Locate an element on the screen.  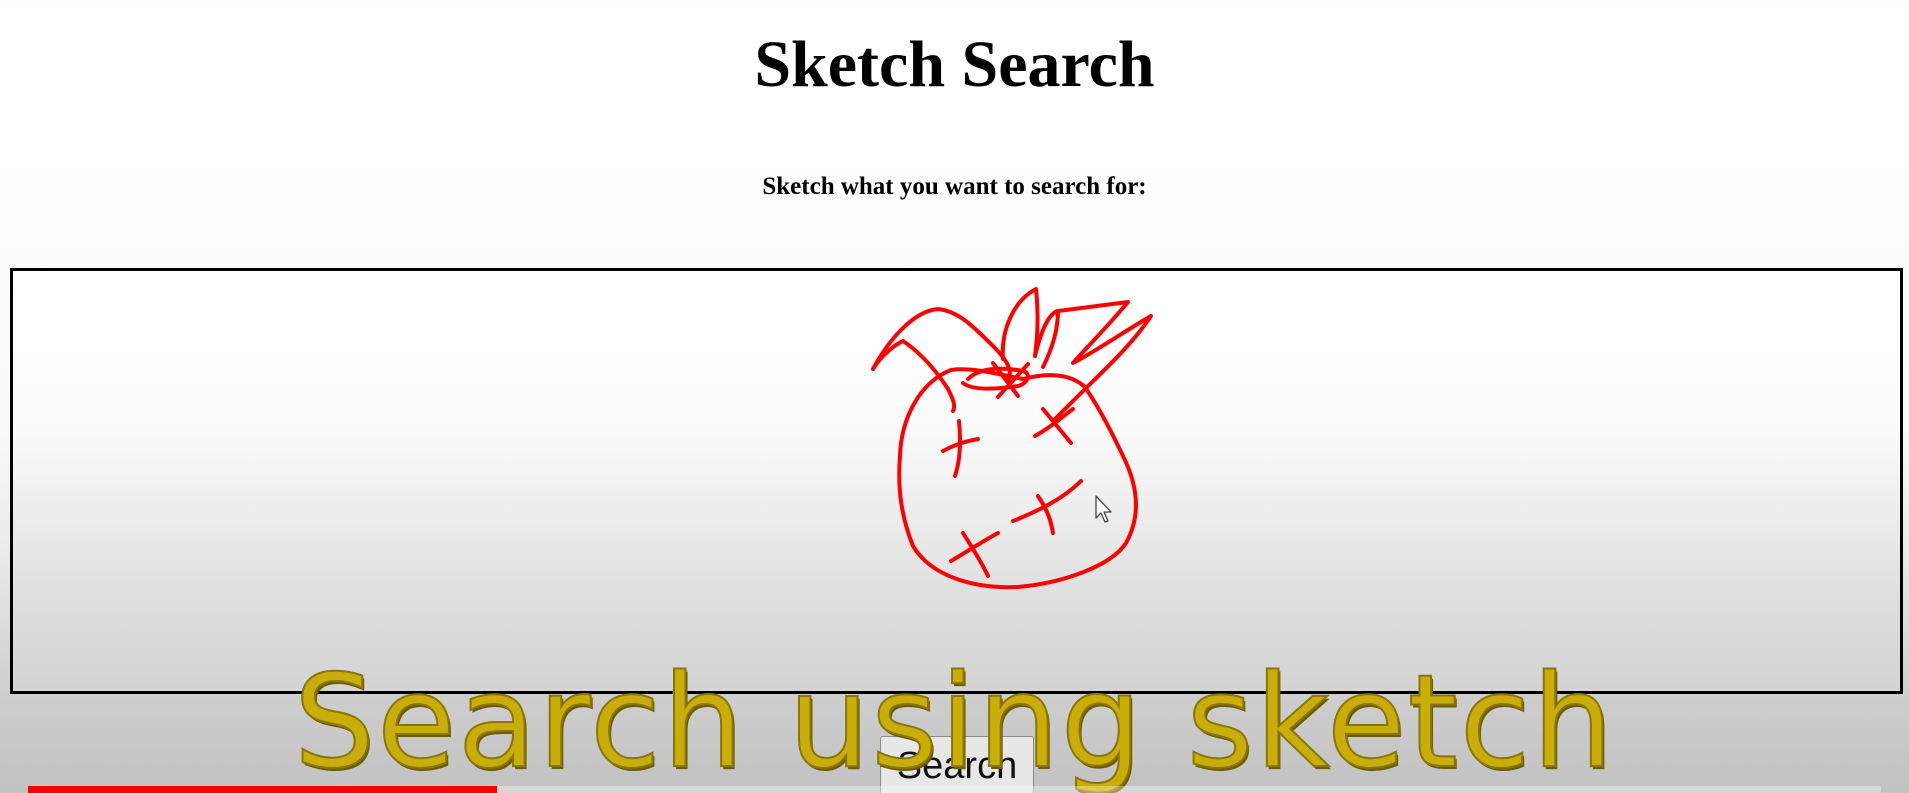
search-button: Search is located at coordinates (957, 764).